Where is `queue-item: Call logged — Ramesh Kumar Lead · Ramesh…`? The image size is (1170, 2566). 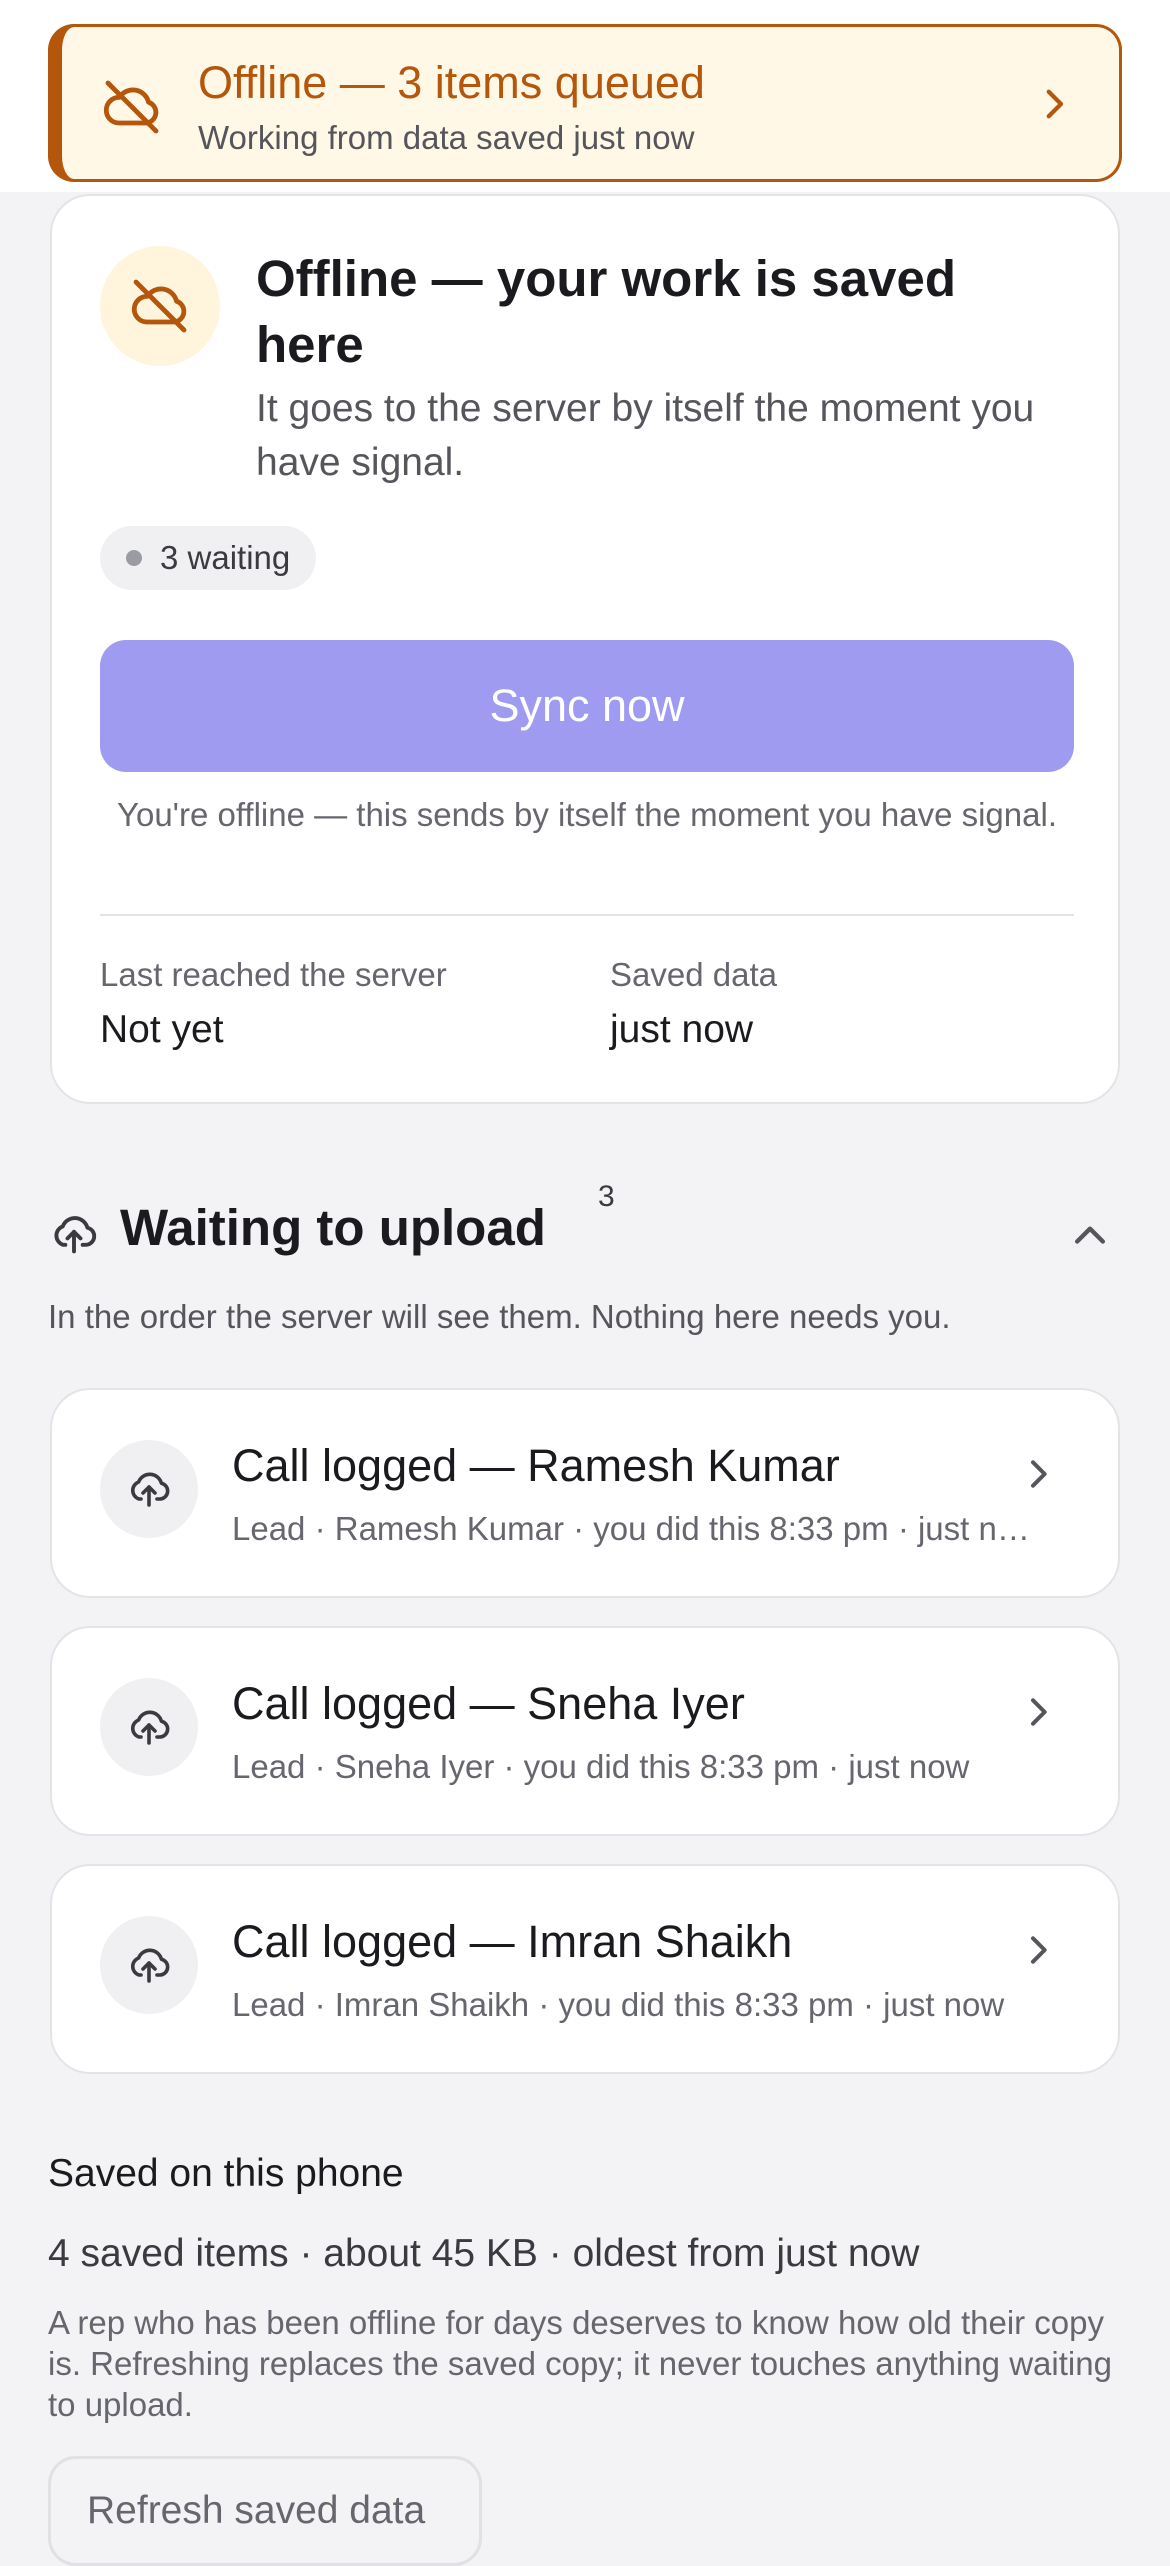 queue-item: Call logged — Ramesh Kumar Lead · Ramesh… is located at coordinates (585, 1493).